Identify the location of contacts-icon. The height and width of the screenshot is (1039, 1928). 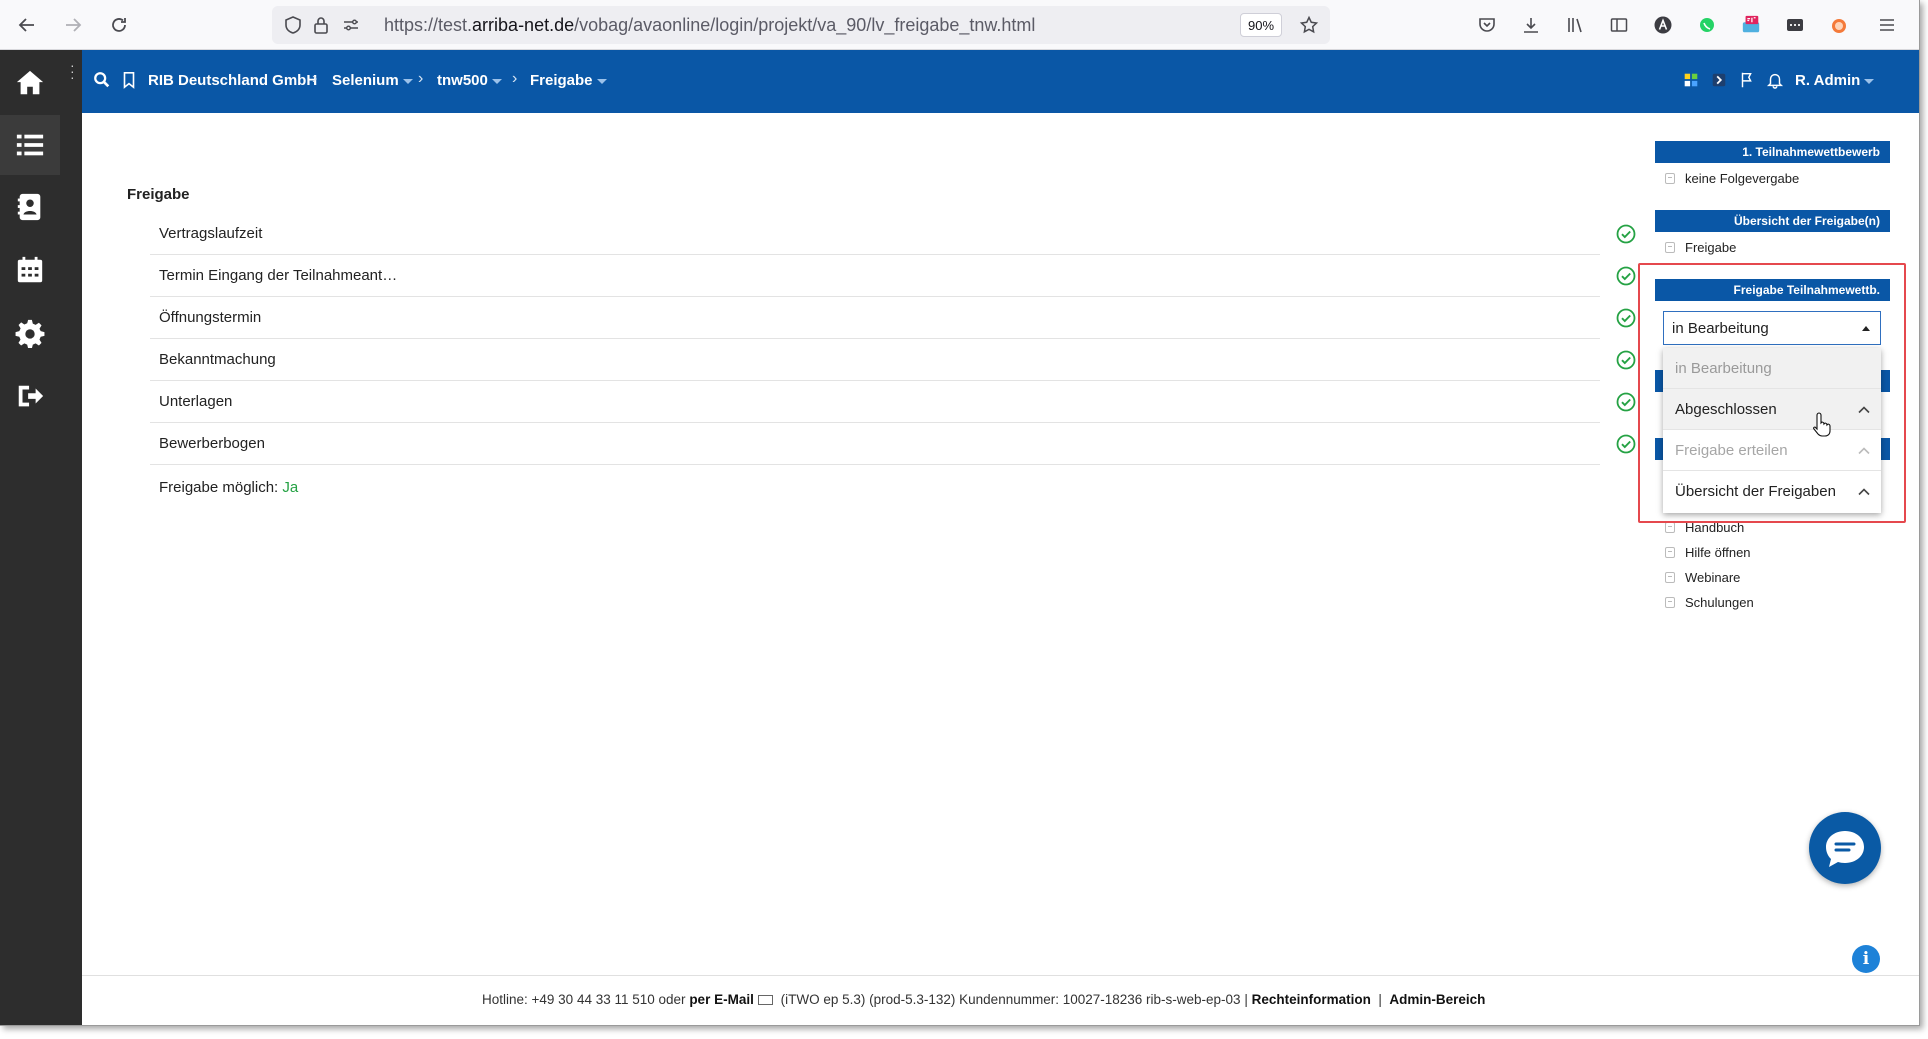
(30, 207).